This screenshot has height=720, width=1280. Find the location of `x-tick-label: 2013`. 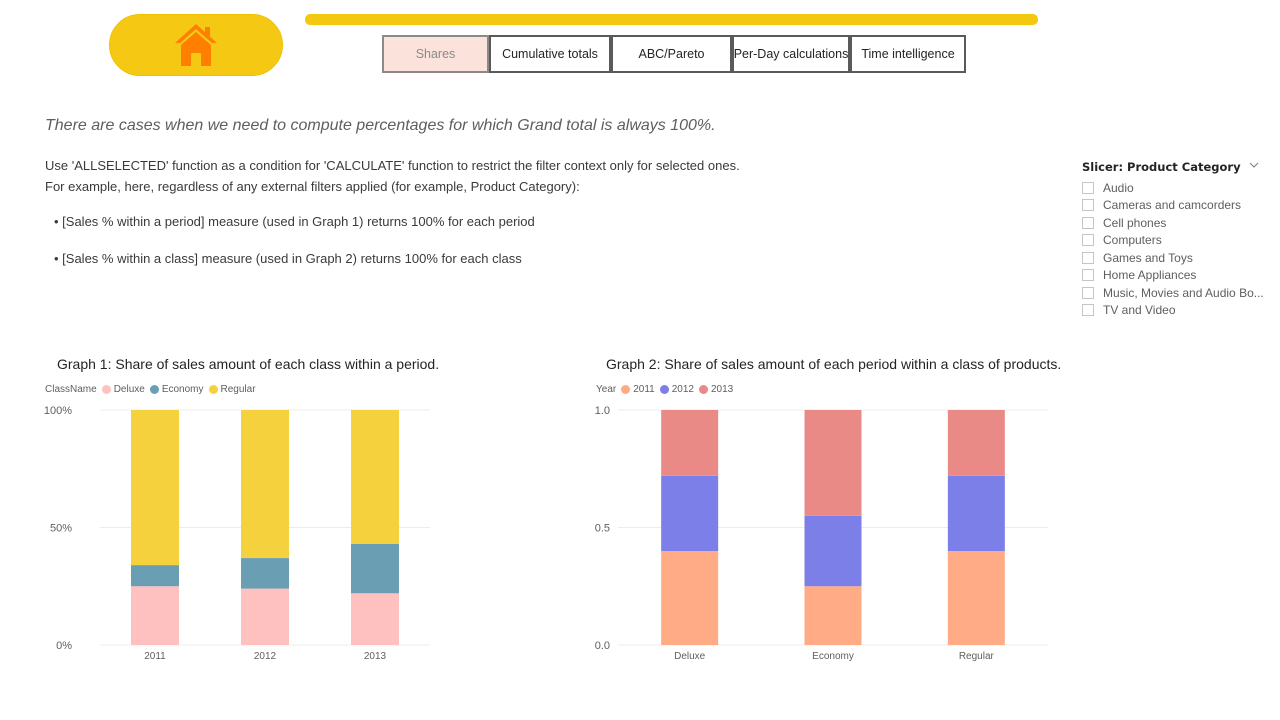

x-tick-label: 2013 is located at coordinates (375, 656).